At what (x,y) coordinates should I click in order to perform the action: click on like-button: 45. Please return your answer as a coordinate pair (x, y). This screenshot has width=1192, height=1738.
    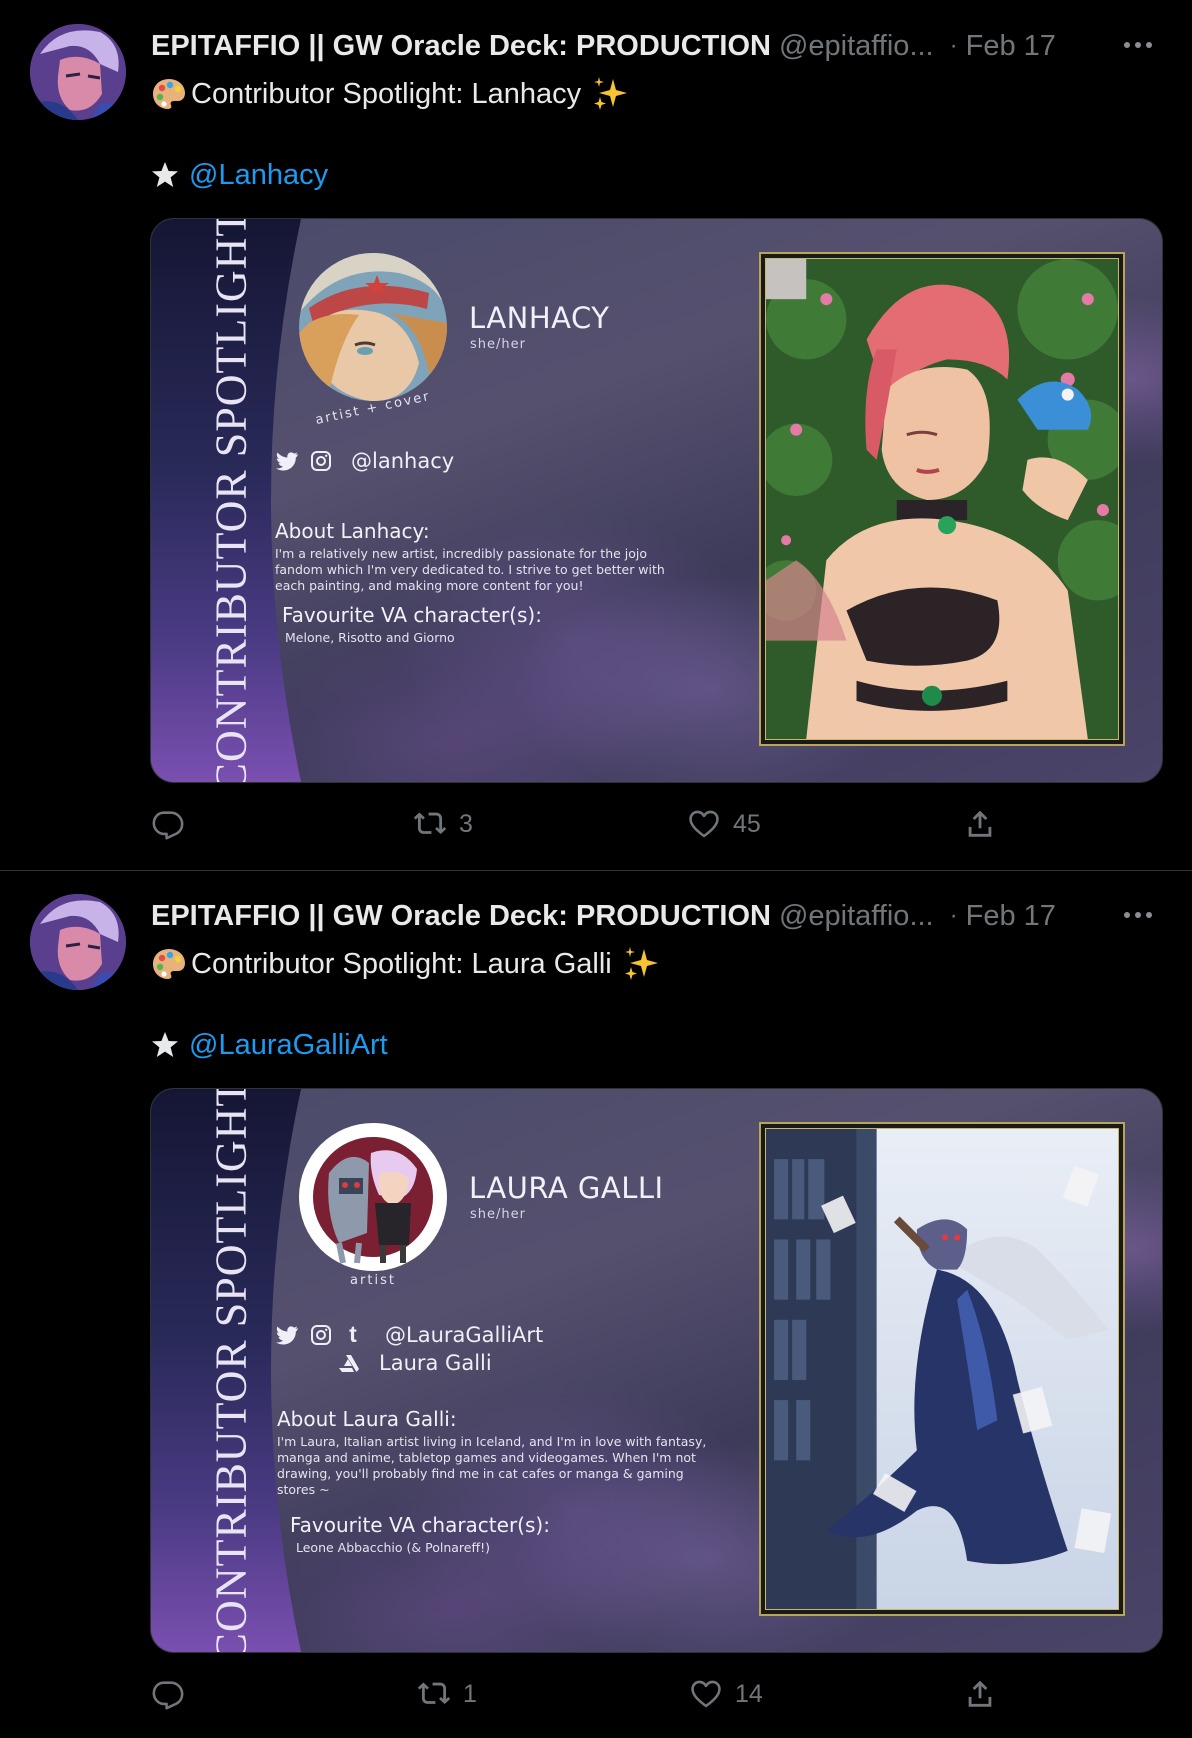
    Looking at the image, I should click on (724, 824).